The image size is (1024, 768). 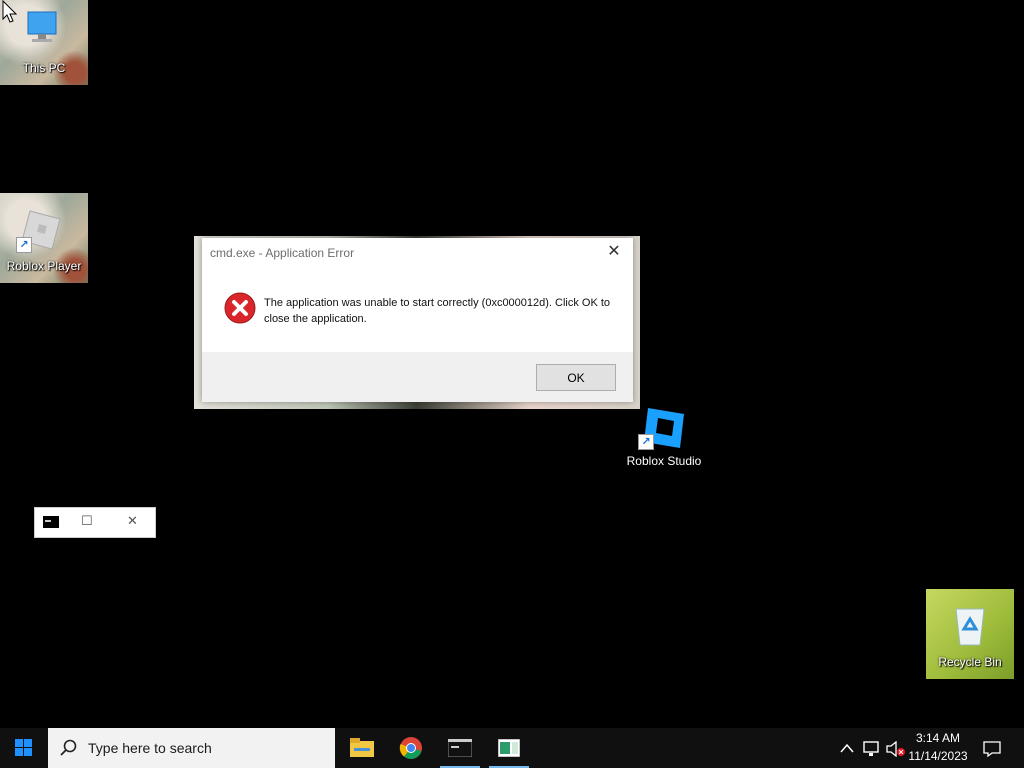 What do you see at coordinates (664, 461) in the screenshot?
I see `desktop-icon-label: Roblox Studio` at bounding box center [664, 461].